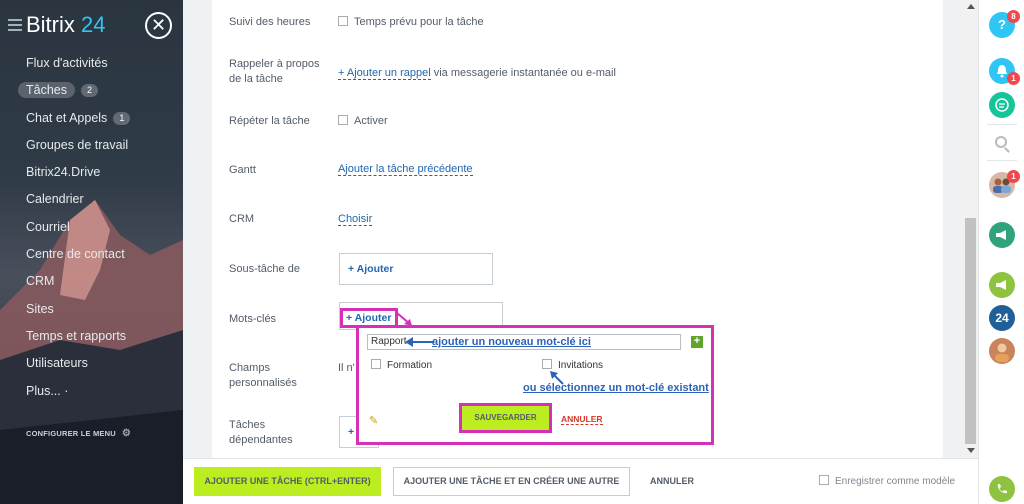 This screenshot has width=1024, height=504. Describe the element at coordinates (971, 6) in the screenshot. I see `scroll-up-icon` at that location.